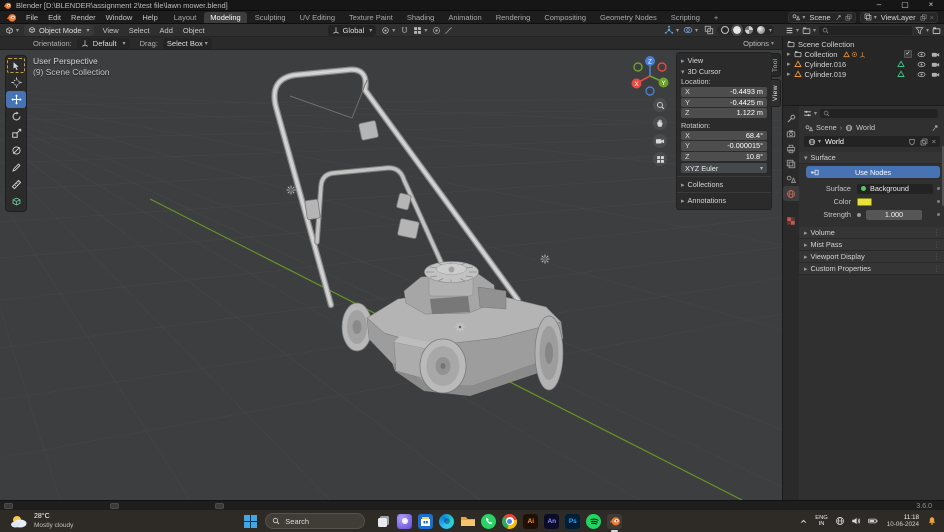  I want to click on exclude-checkbox: ✓, so click(908, 54).